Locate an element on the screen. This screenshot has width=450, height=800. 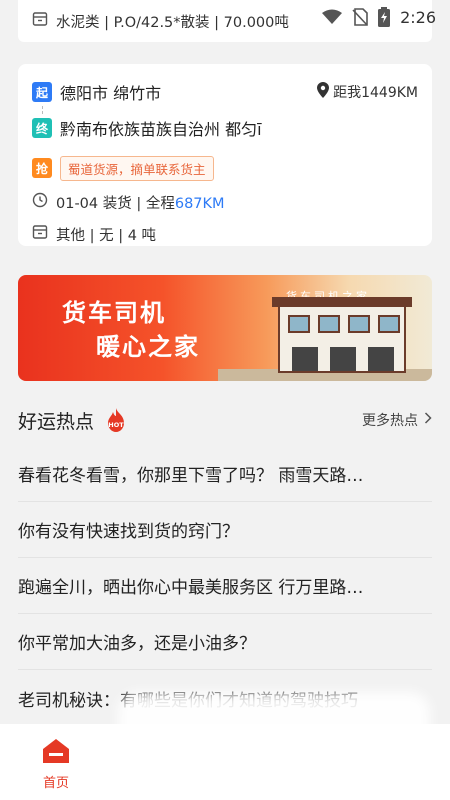
load-date: 01-04 装货 | 全程 is located at coordinates (115, 203).